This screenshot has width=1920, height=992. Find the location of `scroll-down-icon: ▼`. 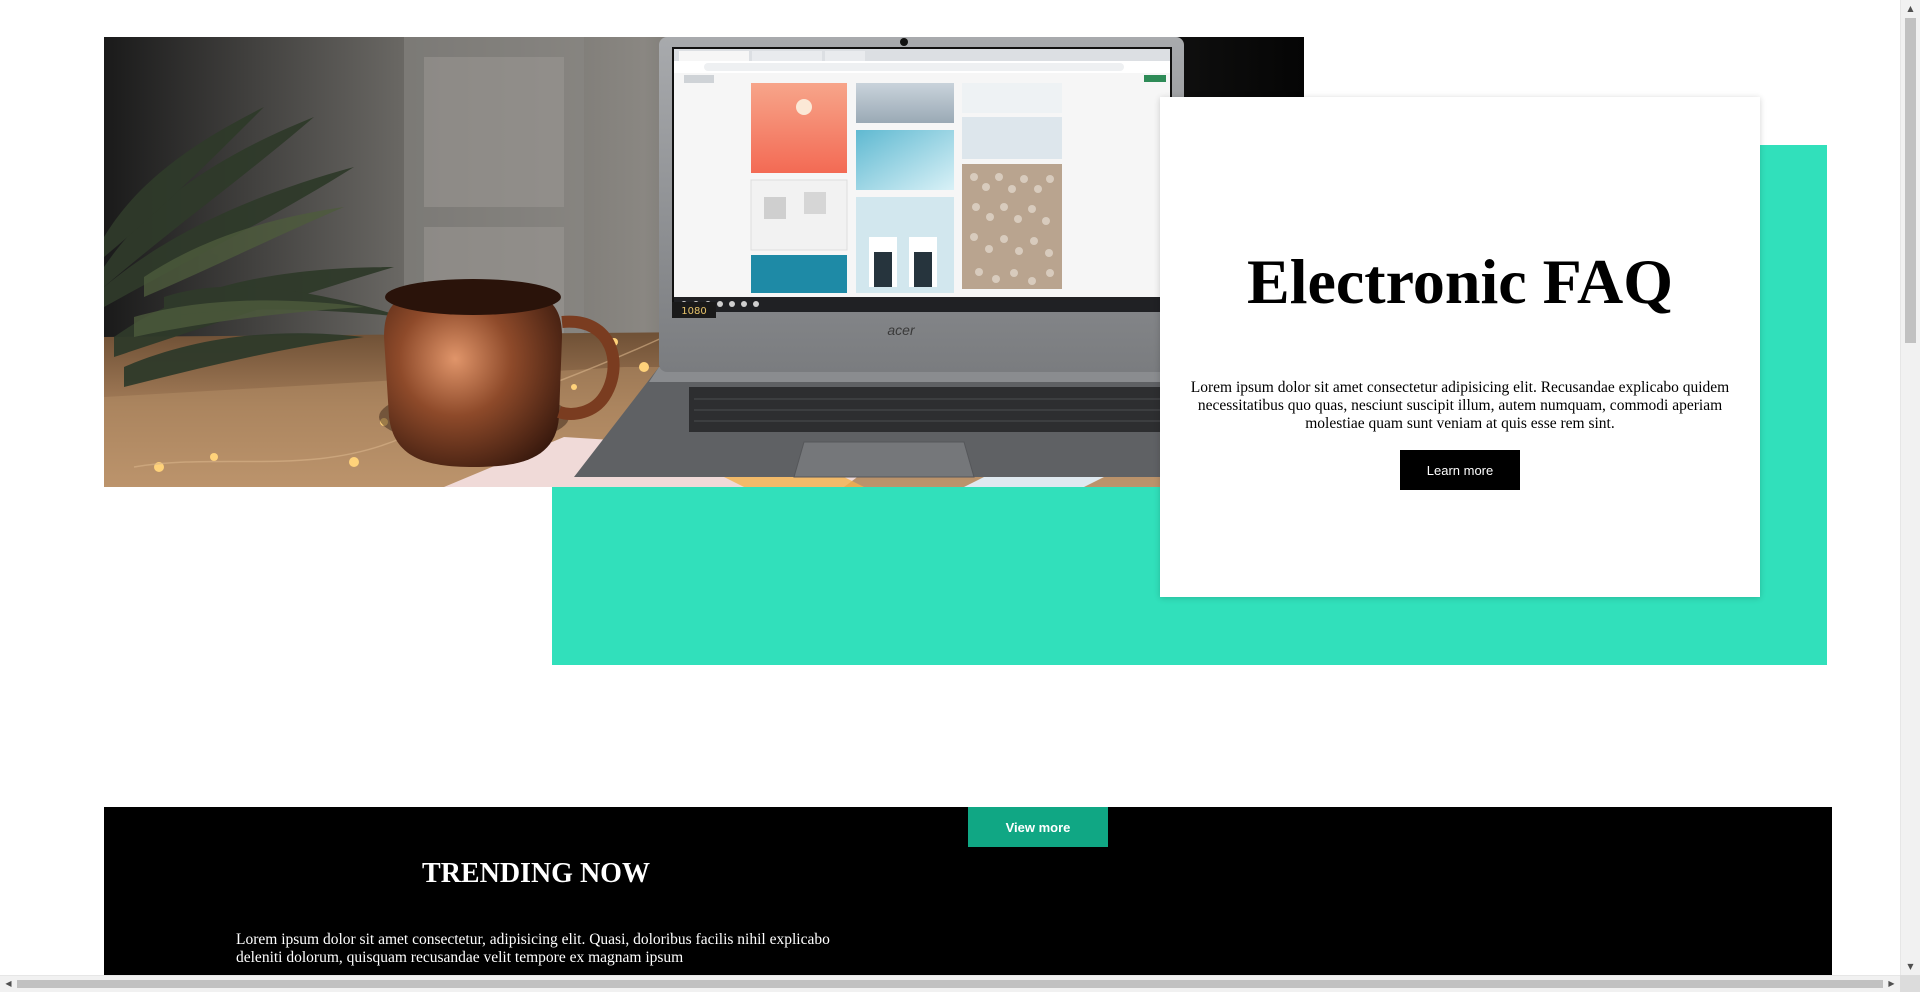

scroll-down-icon: ▼ is located at coordinates (1910, 966).